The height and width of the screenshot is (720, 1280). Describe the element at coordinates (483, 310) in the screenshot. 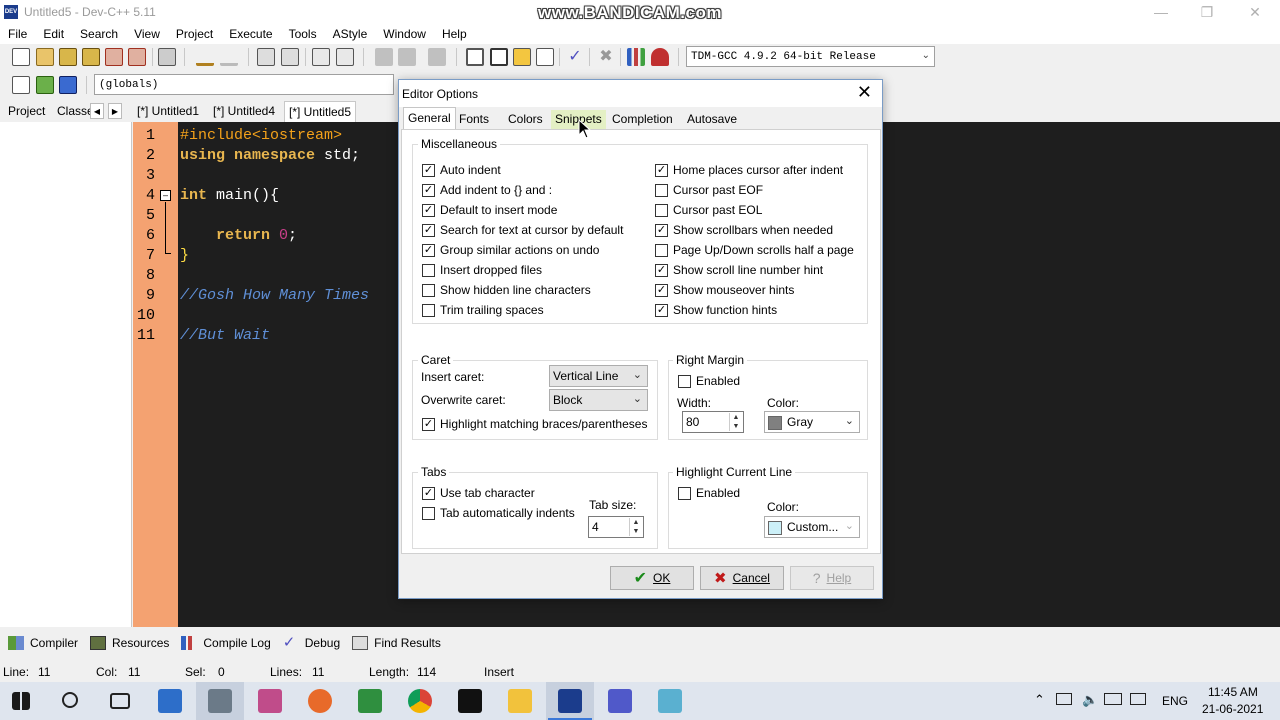

I see `trim-spaces-checkbox: Trim trailing spaces` at that location.